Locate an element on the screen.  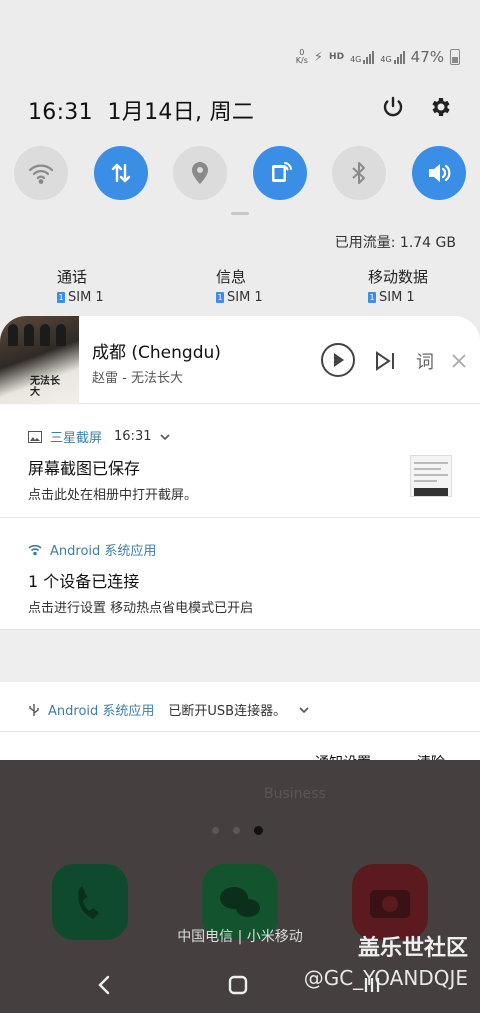
notification-title: 屏幕截图已保存 is located at coordinates (84, 468).